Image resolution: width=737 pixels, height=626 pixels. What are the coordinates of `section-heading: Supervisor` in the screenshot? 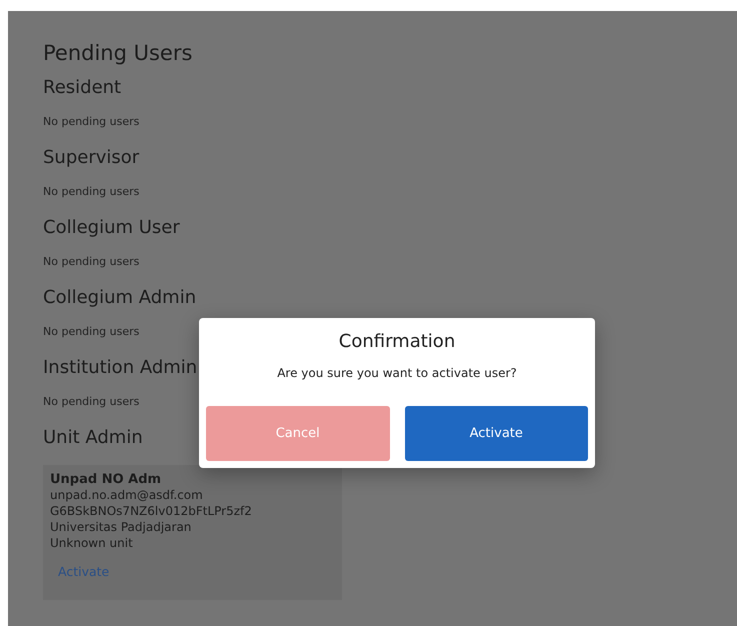 It's located at (91, 157).